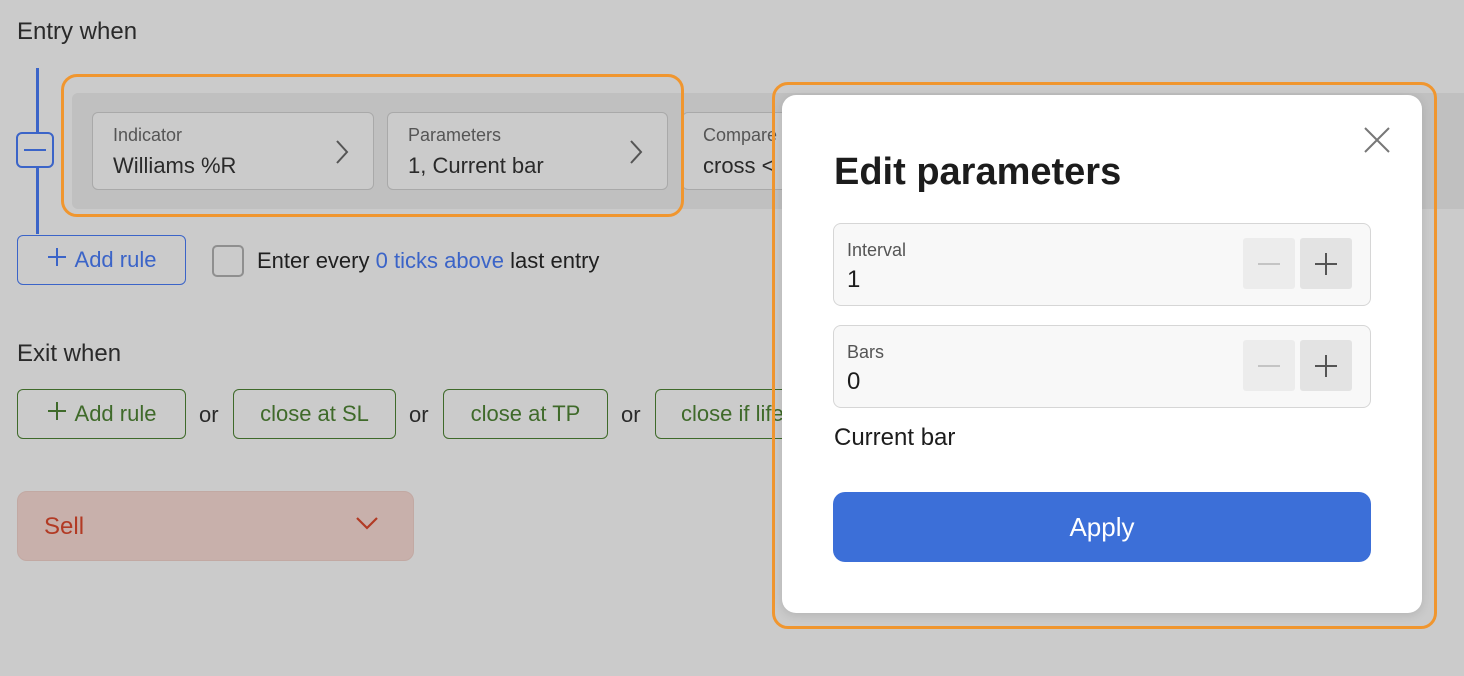 The width and height of the screenshot is (1464, 676). What do you see at coordinates (1037, 382) in the screenshot?
I see `bars-input` at bounding box center [1037, 382].